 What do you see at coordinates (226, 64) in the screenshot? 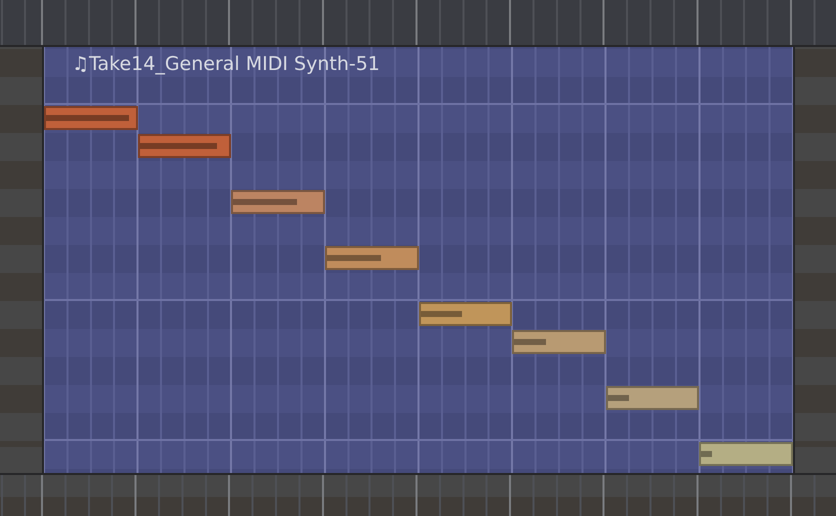
I see `clip-title: ♫Take14_General MIDI Synth-51` at bounding box center [226, 64].